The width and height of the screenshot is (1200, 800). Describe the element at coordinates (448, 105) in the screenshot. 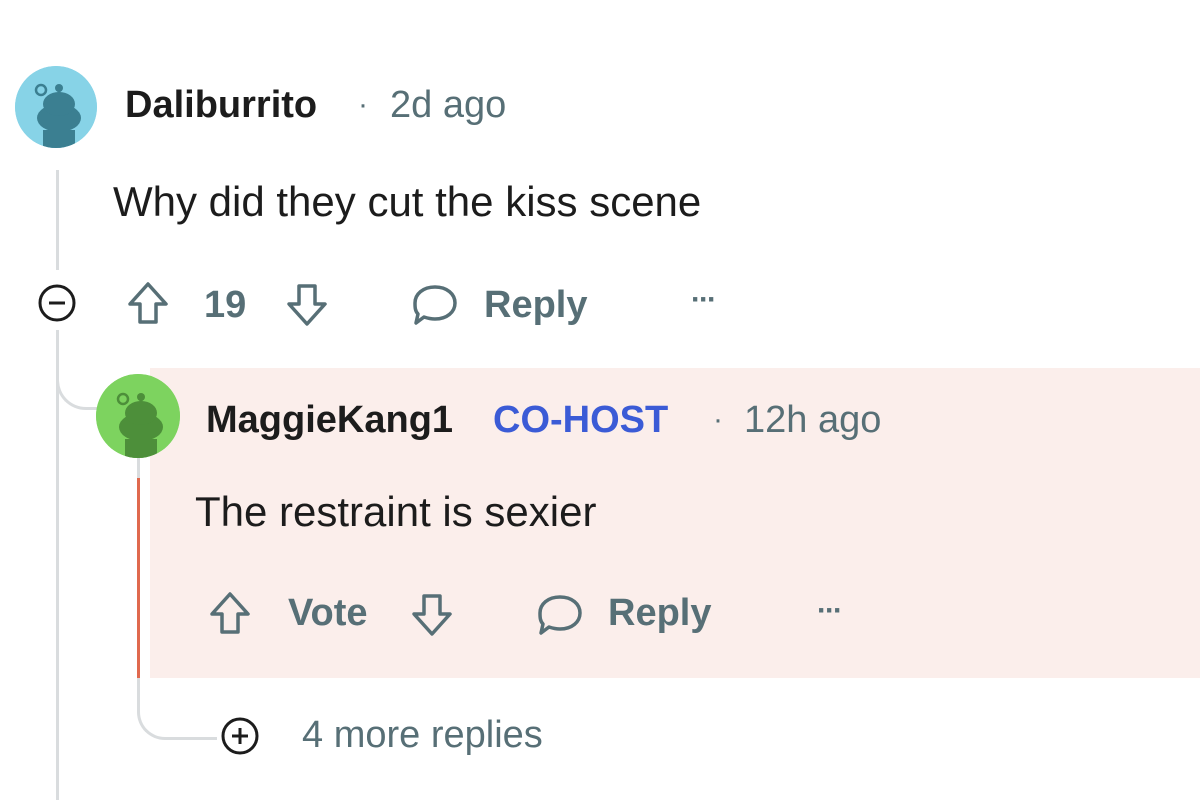

I see `comment-timestamp: 2d ago` at that location.